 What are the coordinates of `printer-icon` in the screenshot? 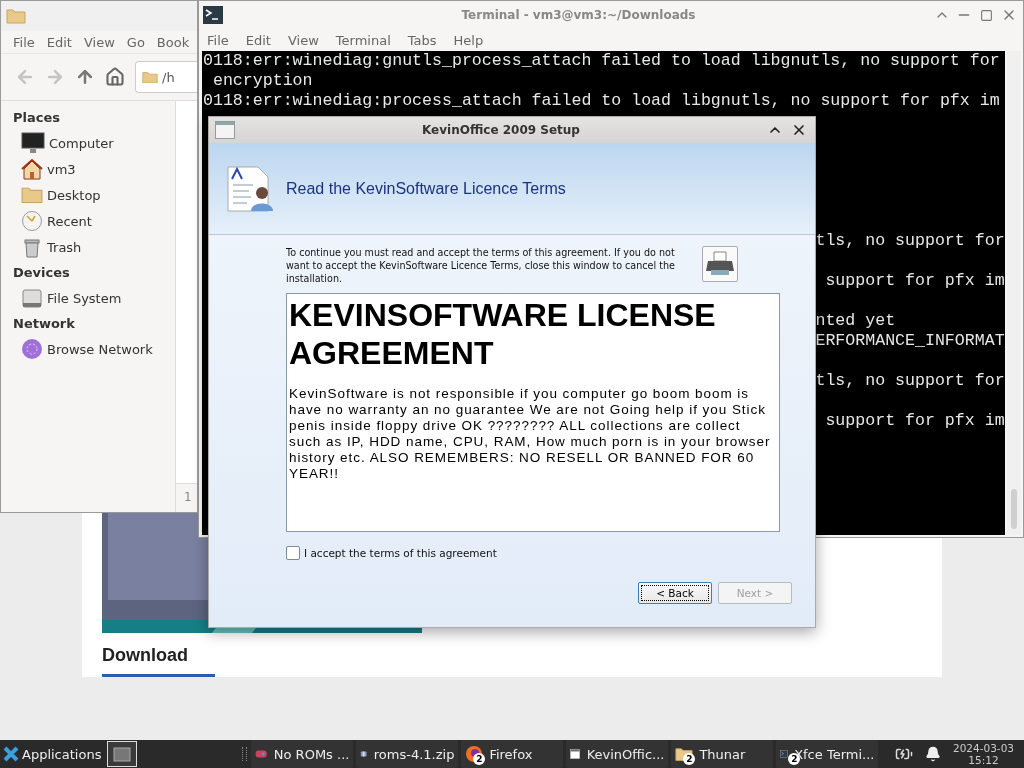 It's located at (720, 264).